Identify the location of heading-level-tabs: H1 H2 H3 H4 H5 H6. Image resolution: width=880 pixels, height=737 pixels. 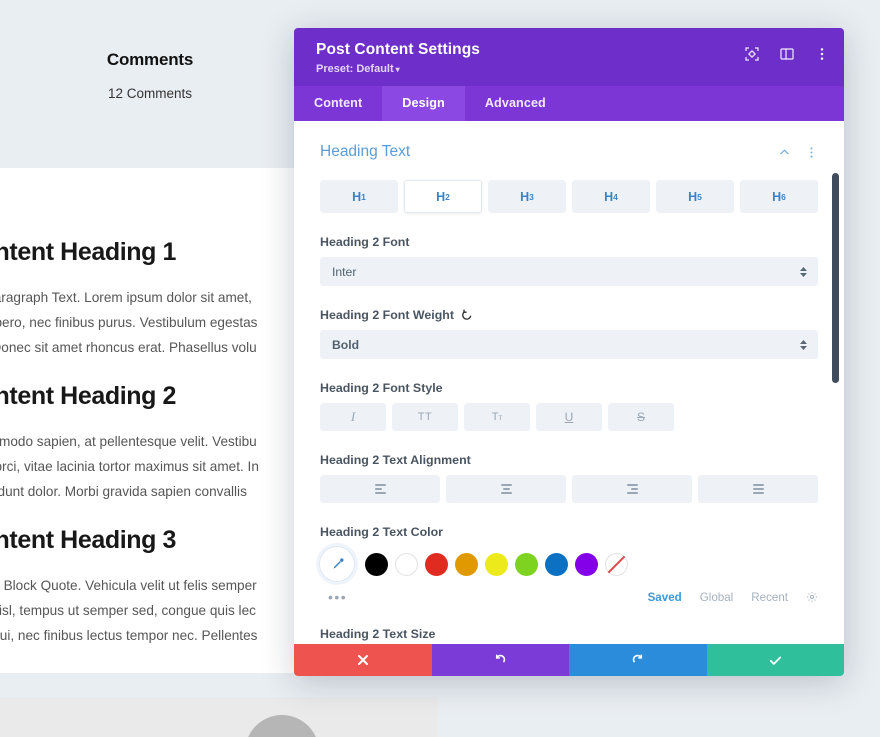
(569, 196).